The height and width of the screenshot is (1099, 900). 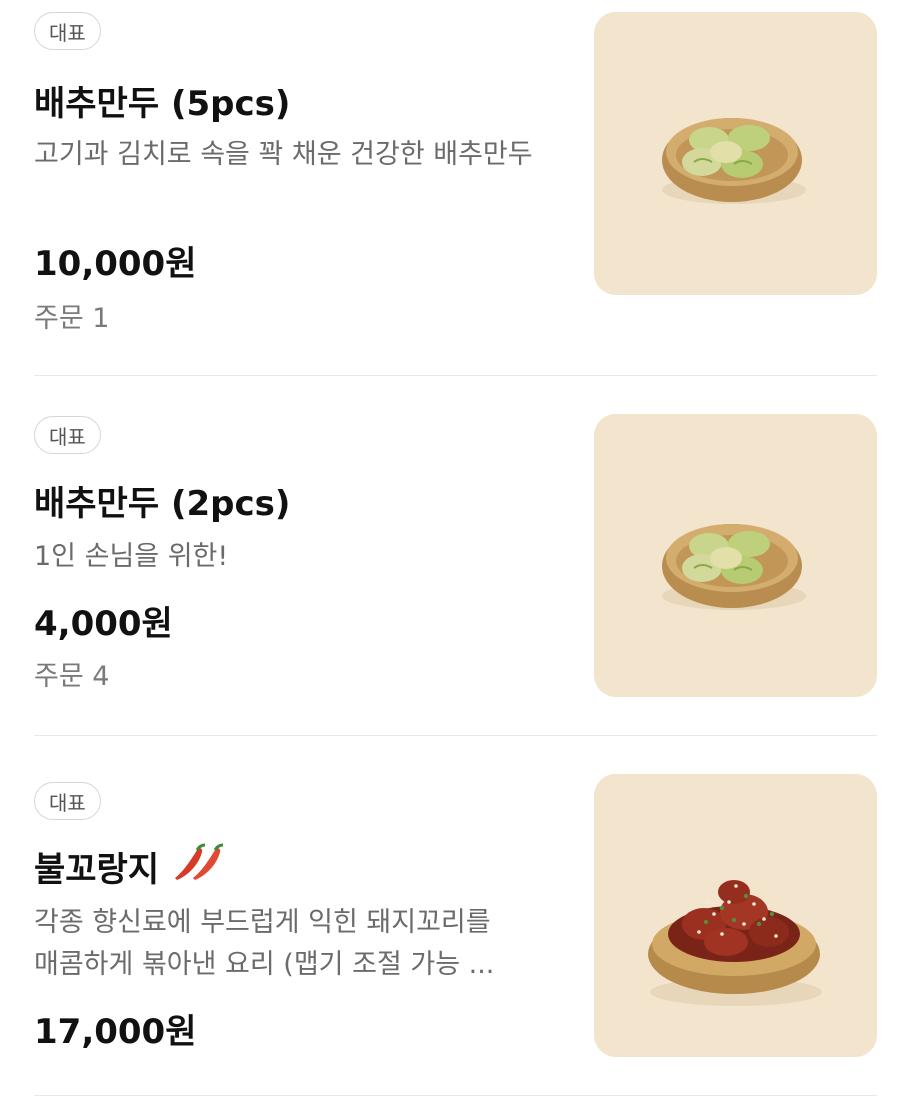 What do you see at coordinates (162, 104) in the screenshot?
I see `menu-item-name: 배추만두 (5pcs)` at bounding box center [162, 104].